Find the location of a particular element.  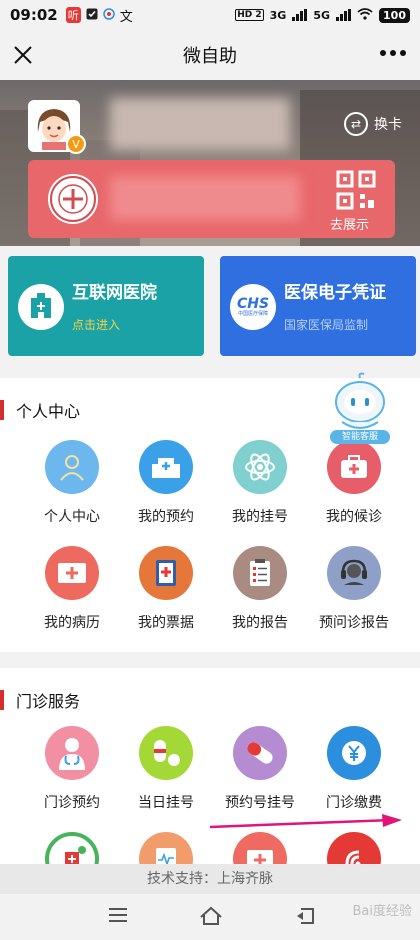

switch-card-button: ⇄ 换卡 is located at coordinates (373, 124).